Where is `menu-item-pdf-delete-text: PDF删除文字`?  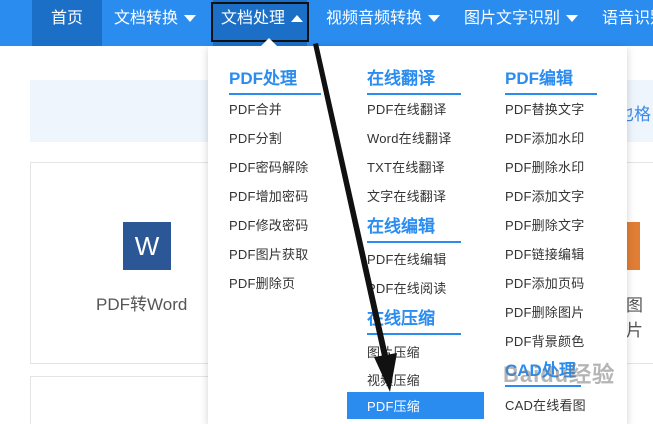 menu-item-pdf-delete-text: PDF删除文字 is located at coordinates (544, 224).